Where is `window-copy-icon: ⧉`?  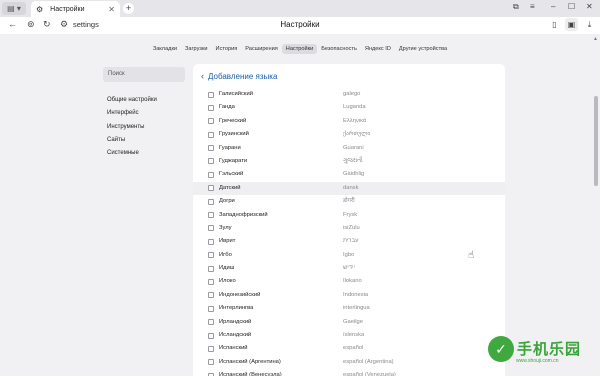
window-copy-icon: ⧉ is located at coordinates (516, 7).